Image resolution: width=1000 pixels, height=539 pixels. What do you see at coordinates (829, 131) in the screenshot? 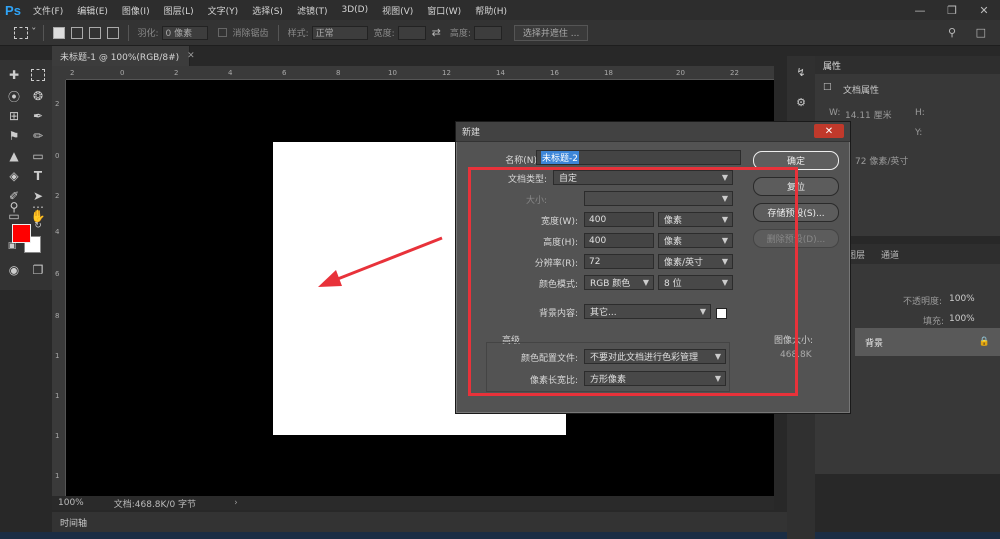
I see `dialog-close-icon: ✕` at bounding box center [829, 131].